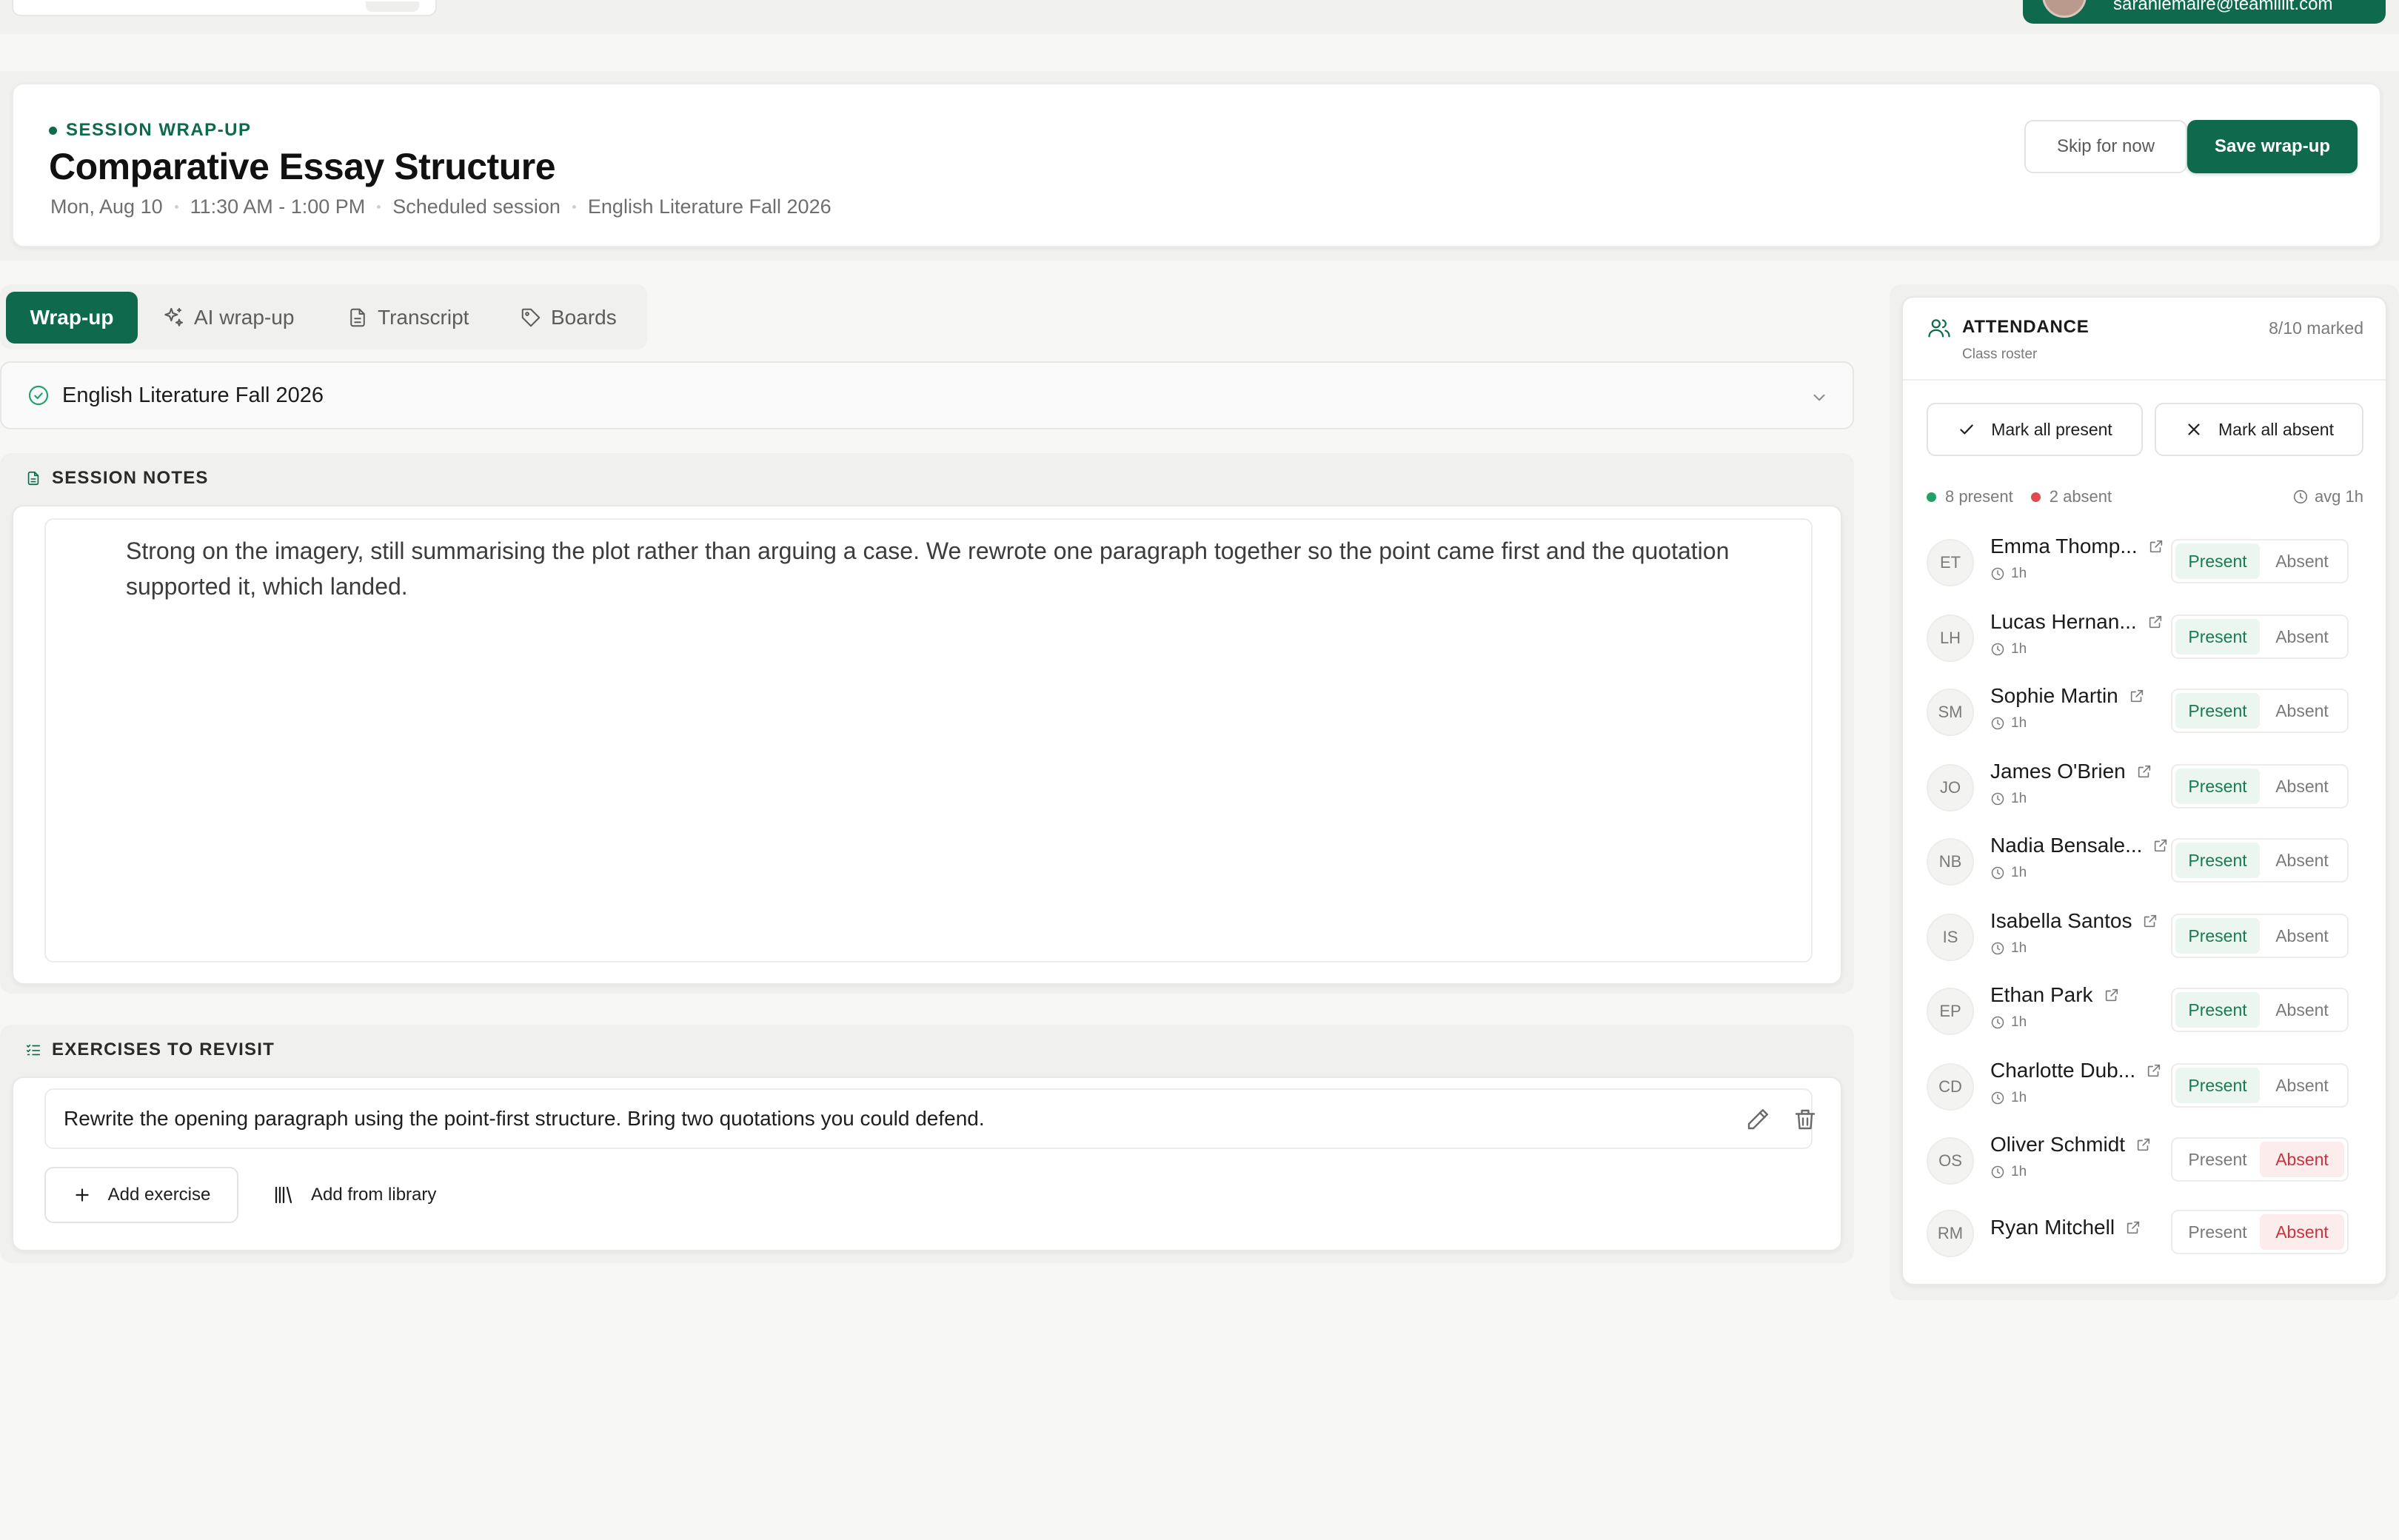 The height and width of the screenshot is (1540, 2399). I want to click on avg-duration: avg 1h, so click(2327, 497).